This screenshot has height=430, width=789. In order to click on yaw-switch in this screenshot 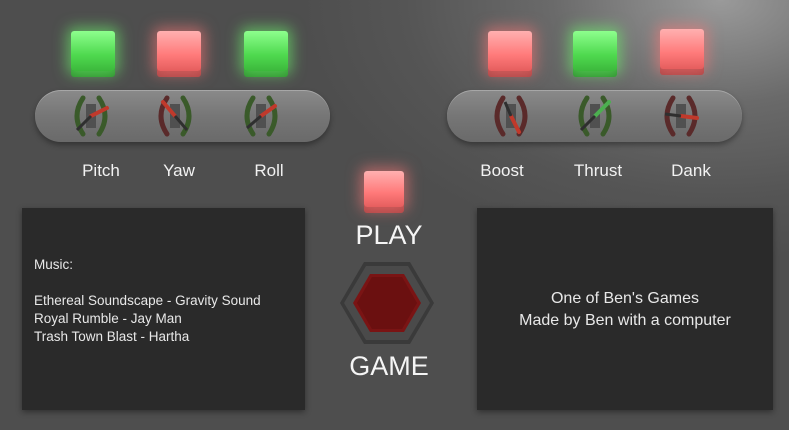, I will do `click(175, 116)`.